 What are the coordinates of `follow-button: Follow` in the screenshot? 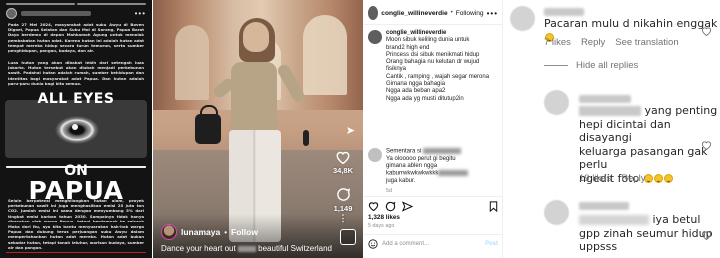 It's located at (244, 232).